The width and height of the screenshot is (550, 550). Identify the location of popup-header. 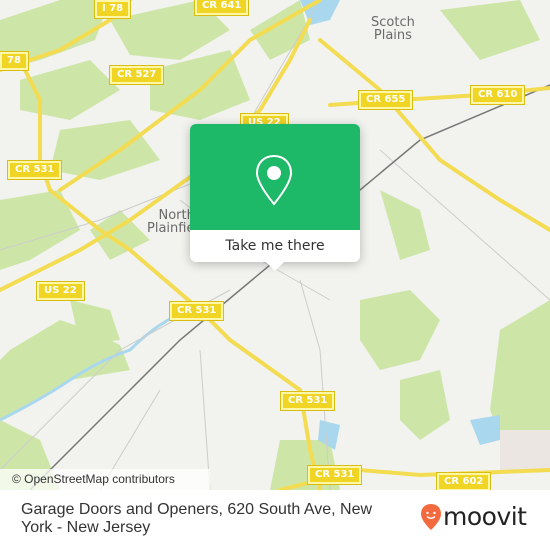
(275, 177).